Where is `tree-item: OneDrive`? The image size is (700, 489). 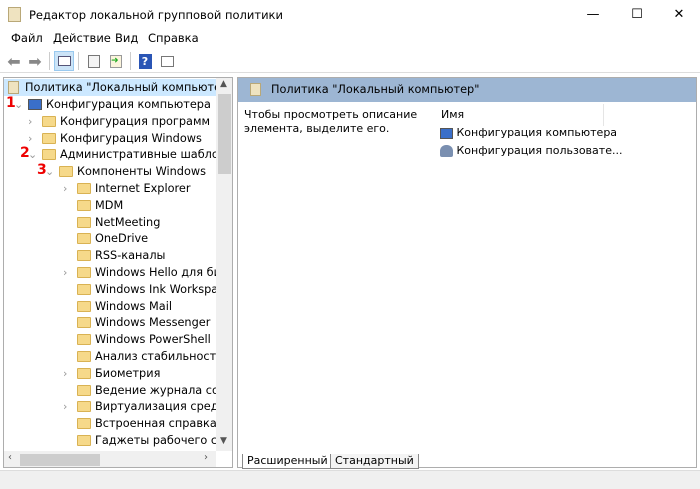 tree-item: OneDrive is located at coordinates (110, 238).